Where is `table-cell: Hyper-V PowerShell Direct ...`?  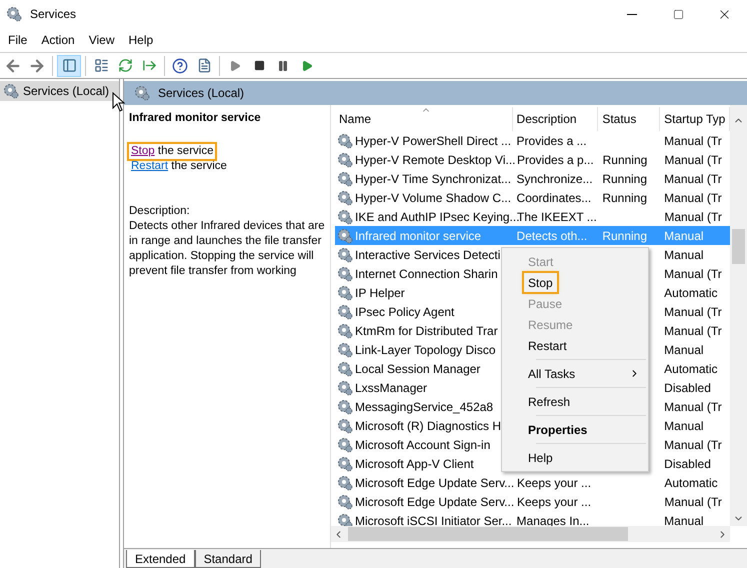 table-cell: Hyper-V PowerShell Direct ... is located at coordinates (433, 141).